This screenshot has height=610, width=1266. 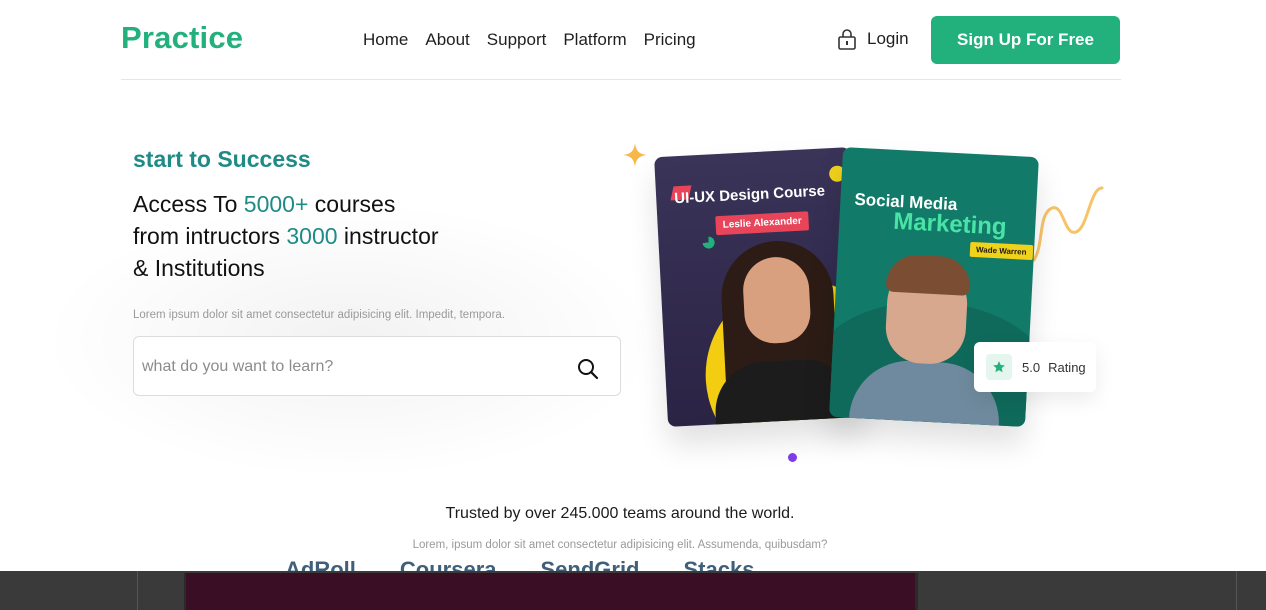 What do you see at coordinates (588, 369) in the screenshot?
I see `search-icon` at bounding box center [588, 369].